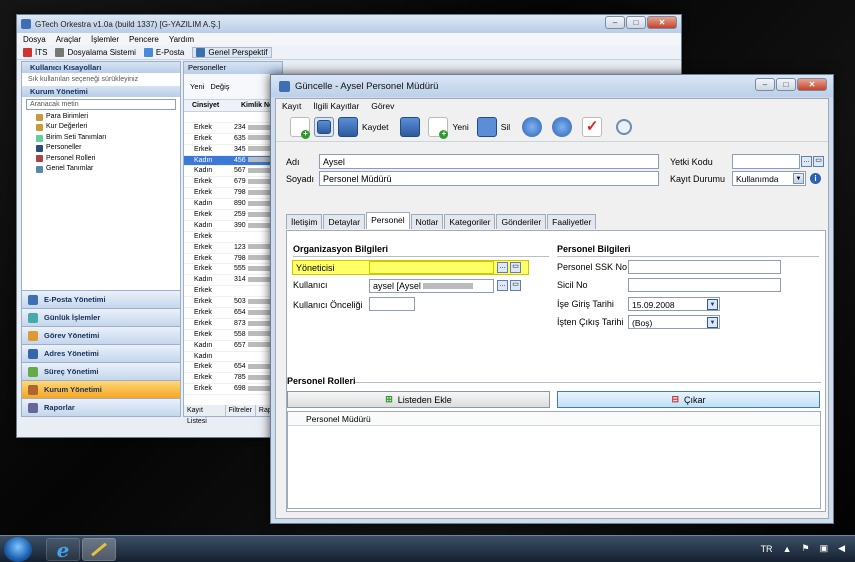 This screenshot has width=855, height=562. I want to click on dialog-minimize-button: –, so click(765, 84).